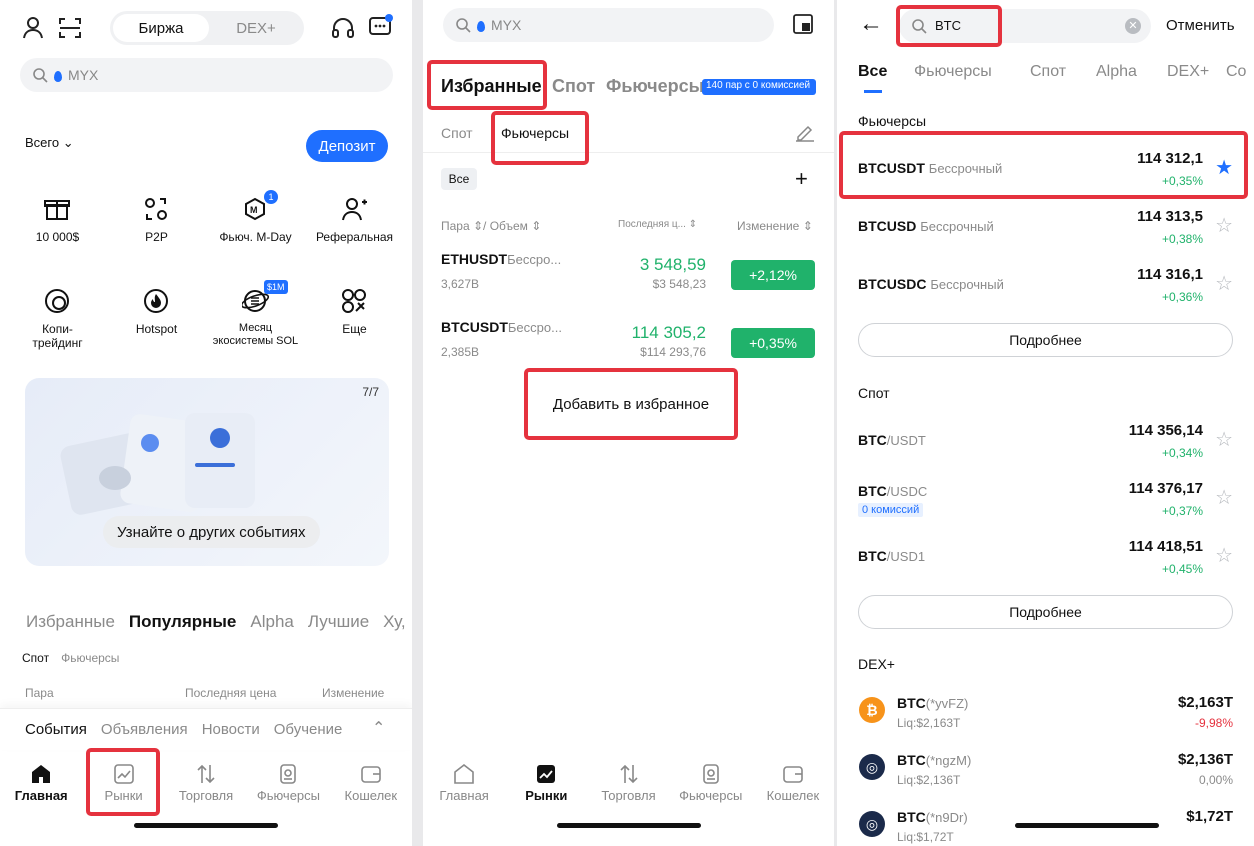 The height and width of the screenshot is (846, 1254). Describe the element at coordinates (631, 404) in the screenshot. I see `add-to-favorites-button: Добавить в избранное` at that location.